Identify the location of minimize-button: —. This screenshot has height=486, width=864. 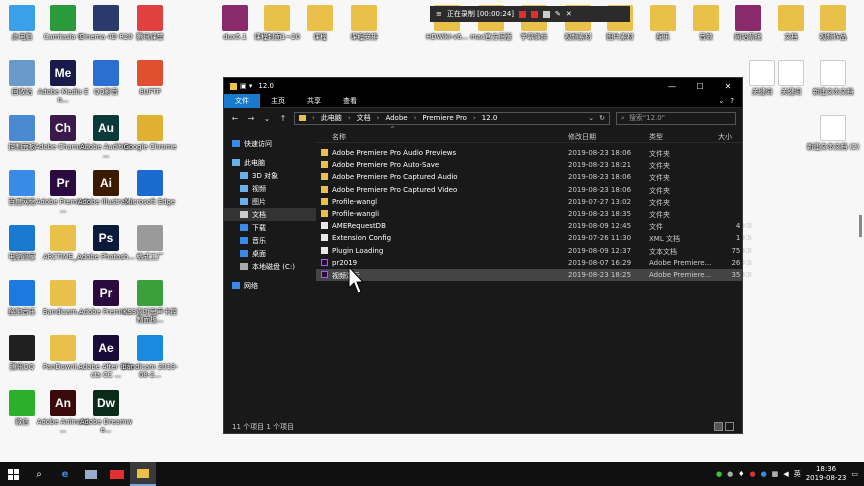
(672, 86).